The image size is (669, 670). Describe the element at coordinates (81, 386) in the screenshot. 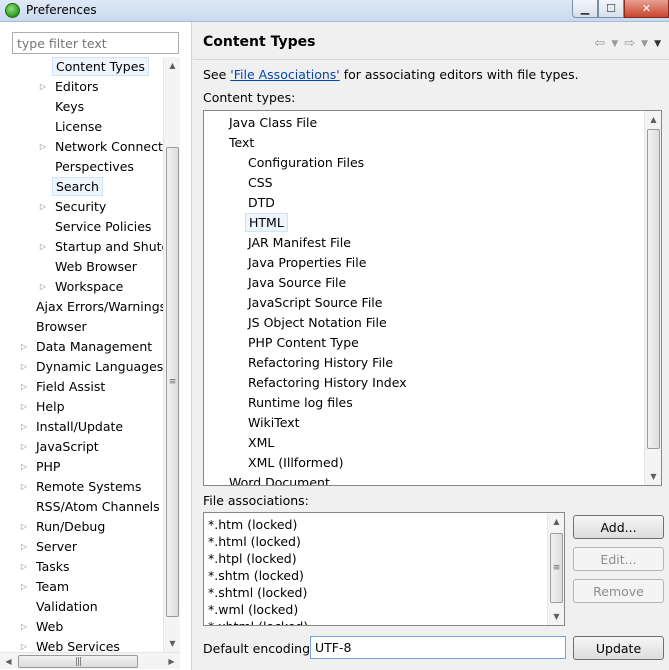

I see `tree-item: ▷ Field Assist` at that location.